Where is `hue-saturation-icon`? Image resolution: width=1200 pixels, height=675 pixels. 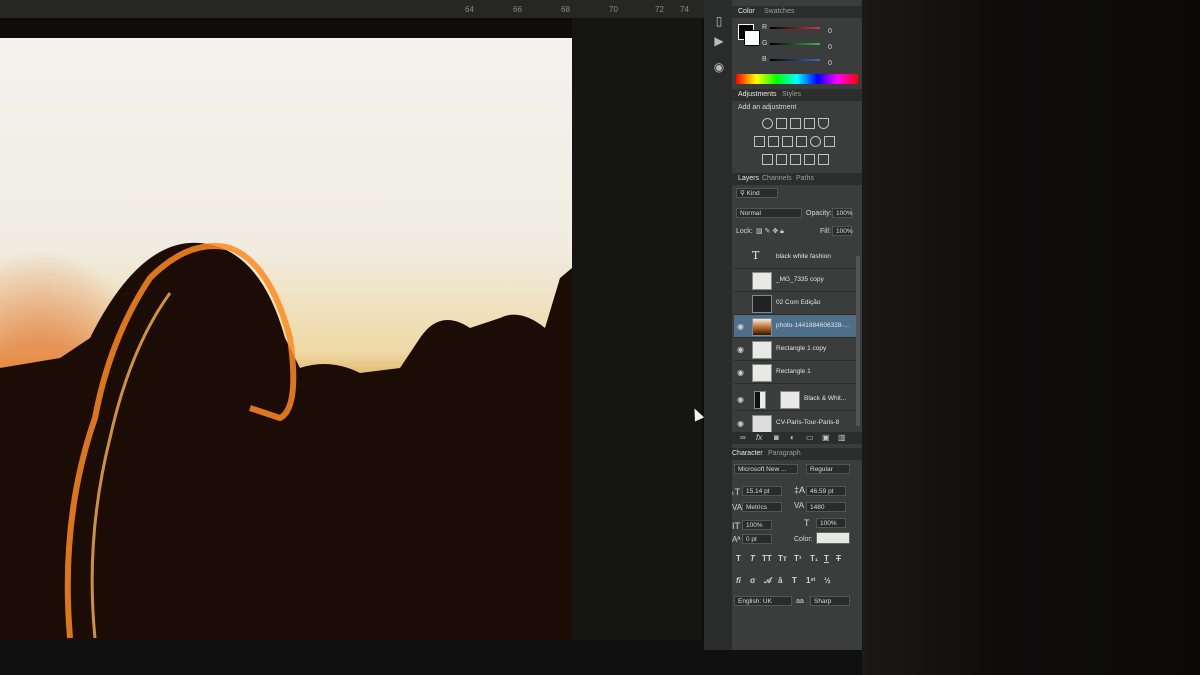 hue-saturation-icon is located at coordinates (759, 141).